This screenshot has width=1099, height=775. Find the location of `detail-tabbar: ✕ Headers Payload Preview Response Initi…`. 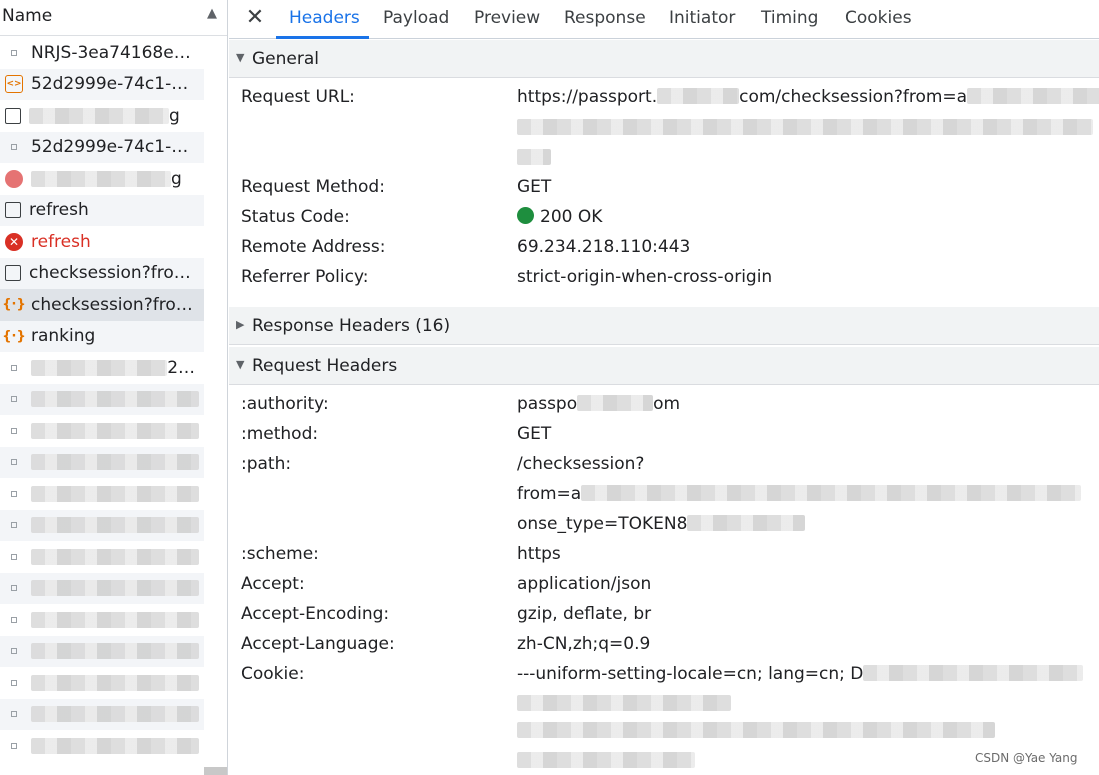

detail-tabbar: ✕ Headers Payload Preview Response Initi… is located at coordinates (664, 19).